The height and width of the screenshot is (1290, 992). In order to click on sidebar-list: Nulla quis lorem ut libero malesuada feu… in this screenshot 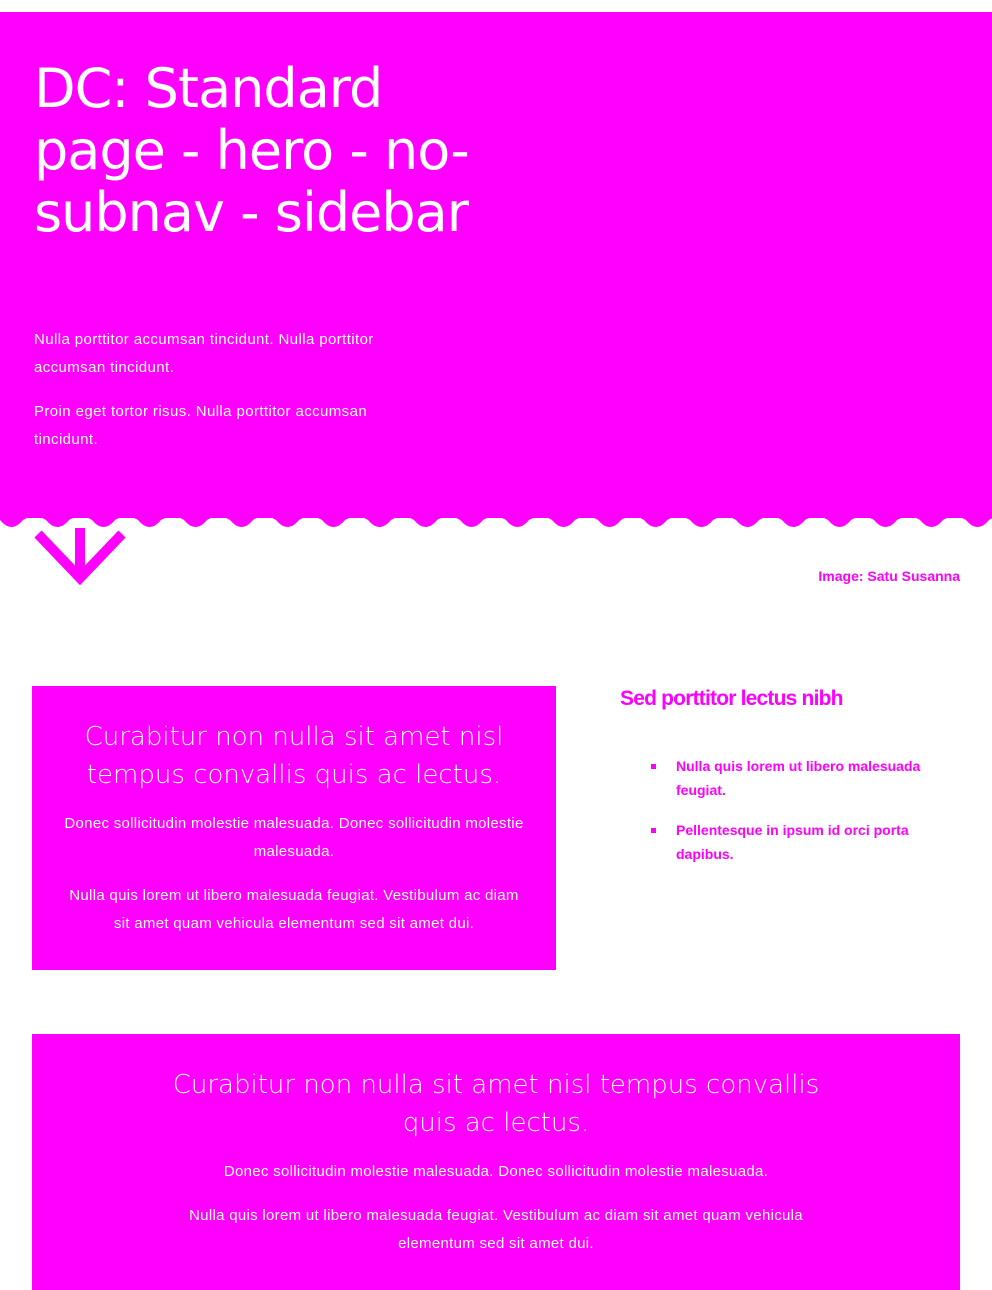, I will do `click(790, 810)`.